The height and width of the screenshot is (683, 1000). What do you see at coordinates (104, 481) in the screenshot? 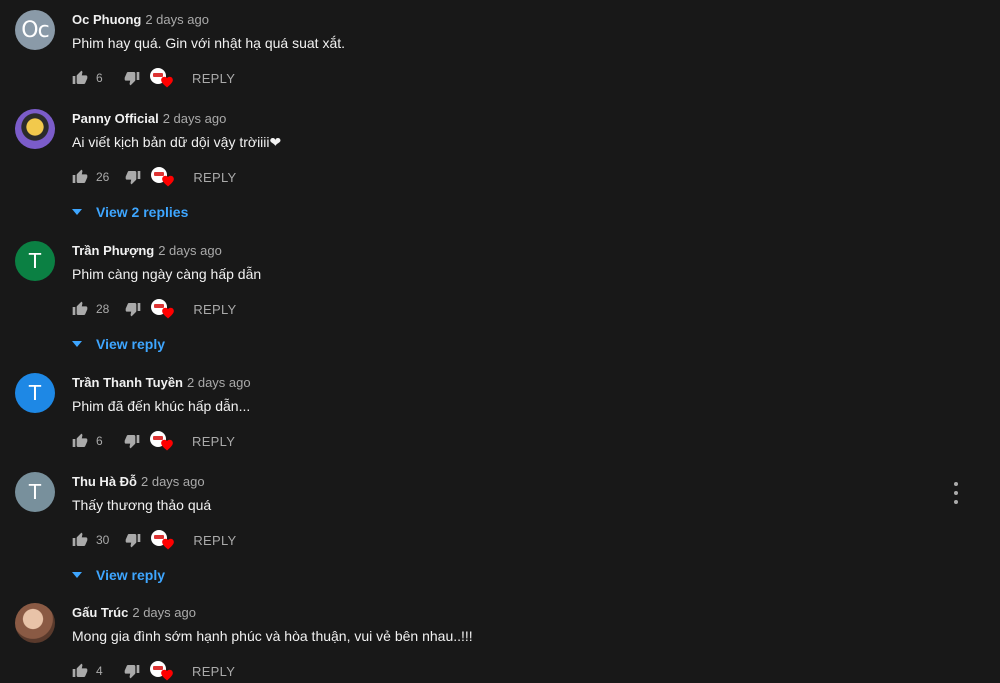
I see `comment-author: Thu Hà Đỗ` at bounding box center [104, 481].